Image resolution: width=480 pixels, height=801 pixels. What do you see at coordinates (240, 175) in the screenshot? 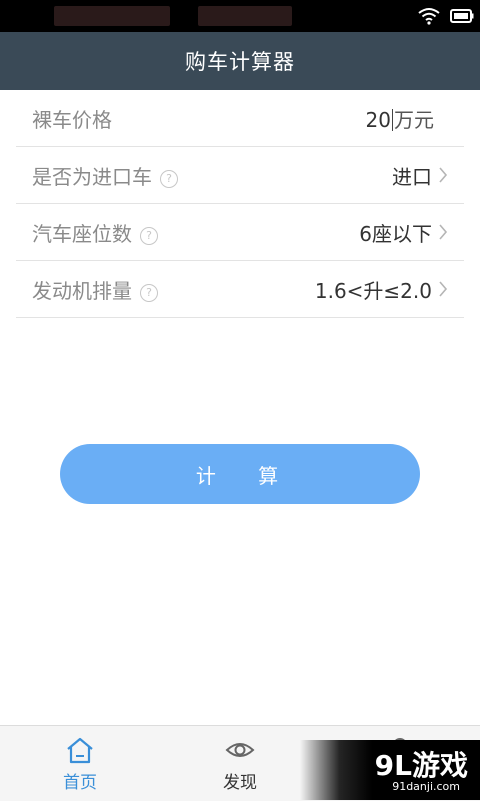
I see `imported-row: 是否为进口车? 进口` at bounding box center [240, 175].